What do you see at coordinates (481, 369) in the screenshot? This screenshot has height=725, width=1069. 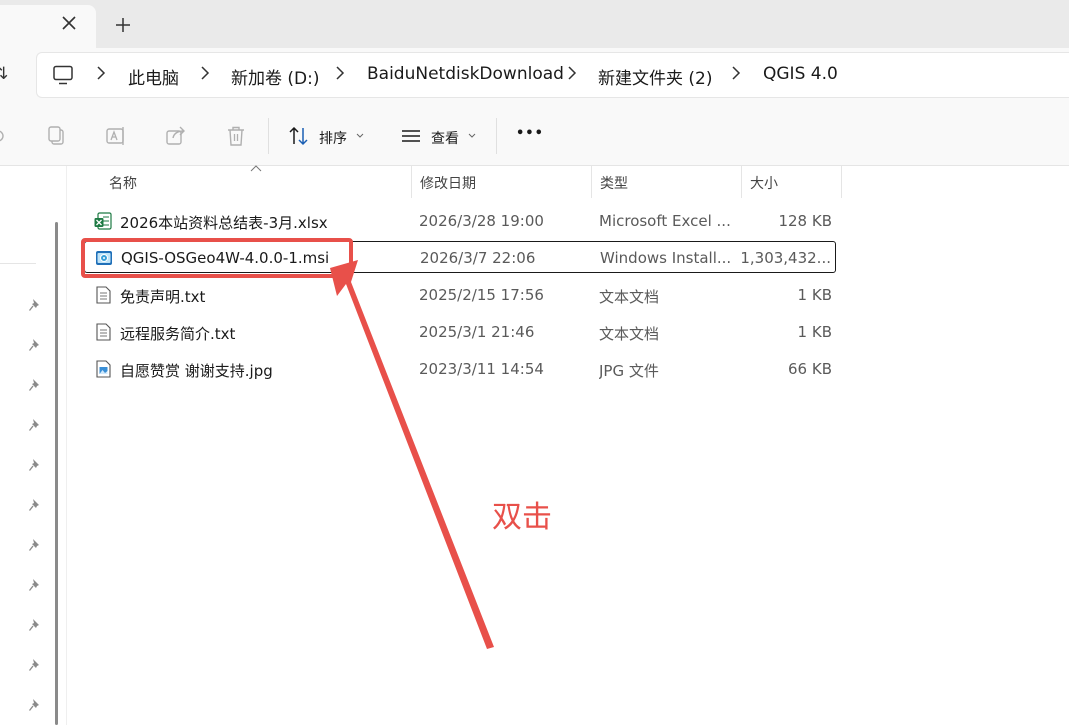 I see `modified-date: 2023/3/11 14:54` at bounding box center [481, 369].